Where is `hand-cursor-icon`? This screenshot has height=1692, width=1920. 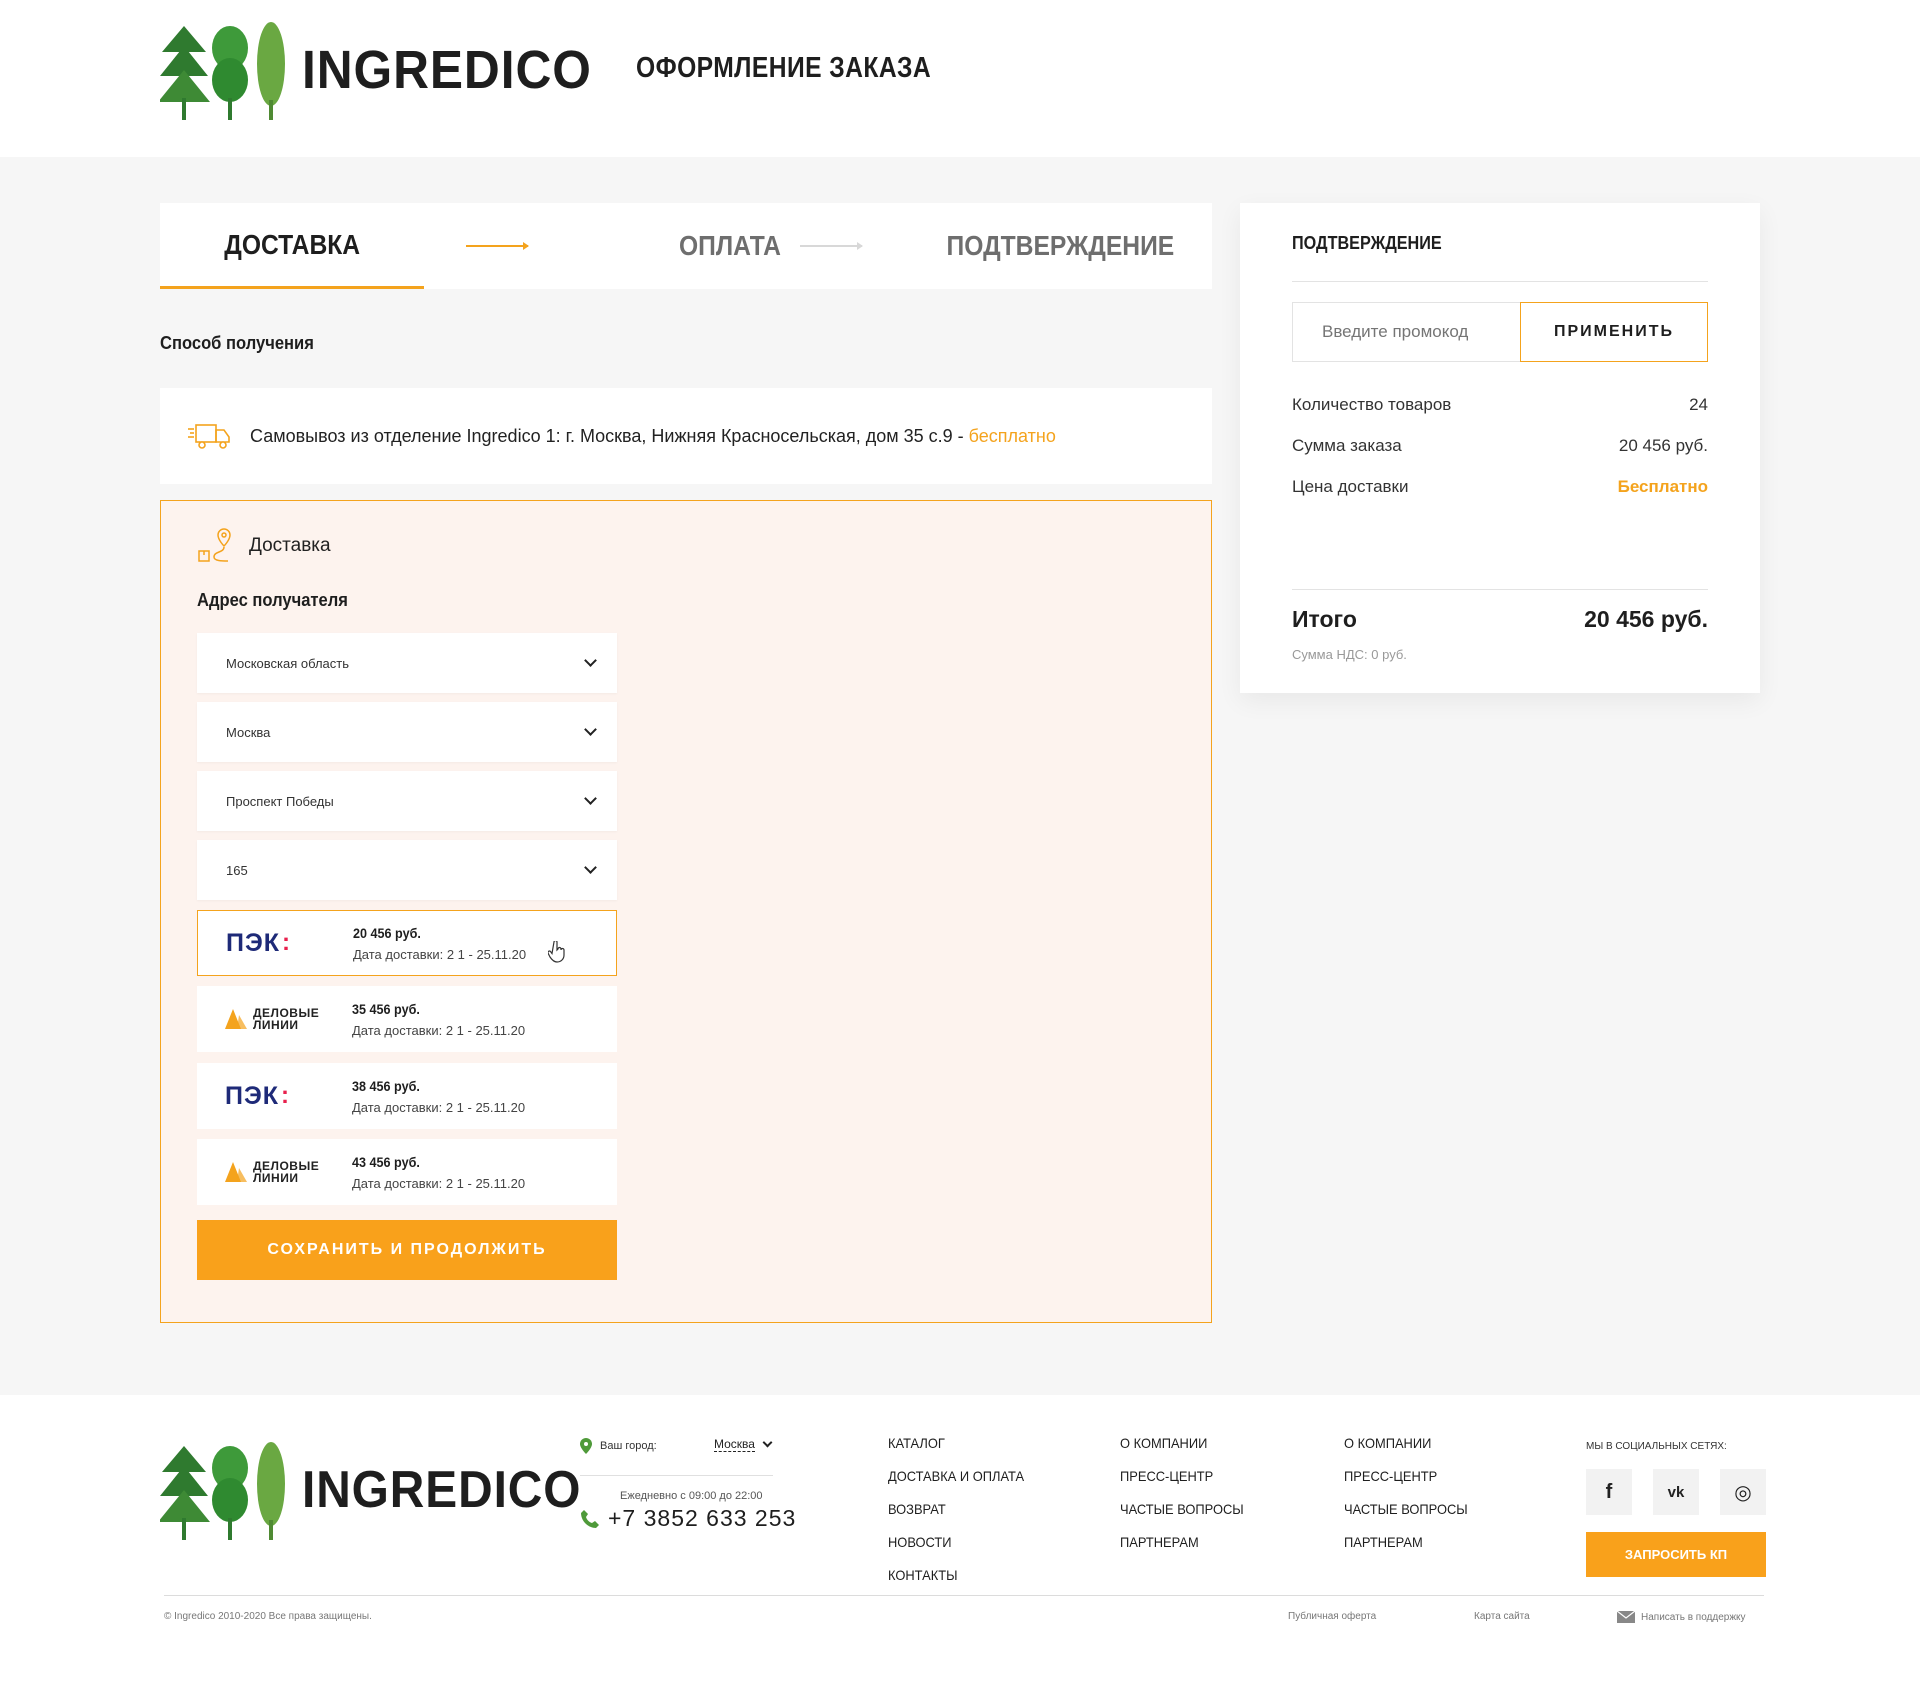
hand-cursor-icon is located at coordinates (556, 952).